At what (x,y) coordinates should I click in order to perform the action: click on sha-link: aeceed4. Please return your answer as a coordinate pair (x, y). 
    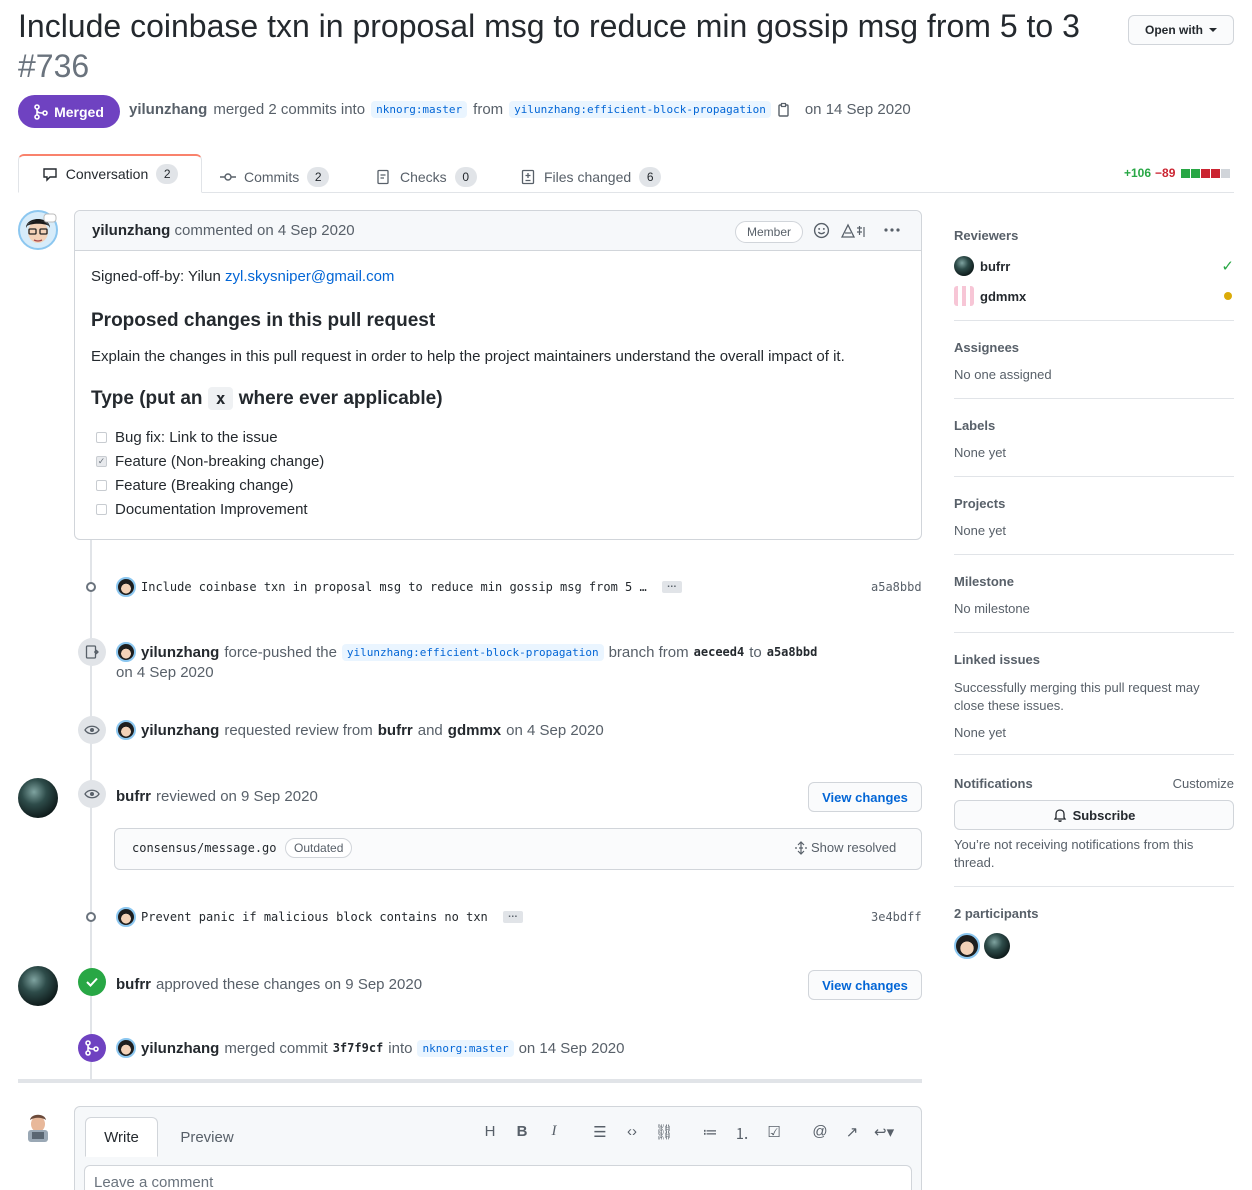
    Looking at the image, I should click on (719, 652).